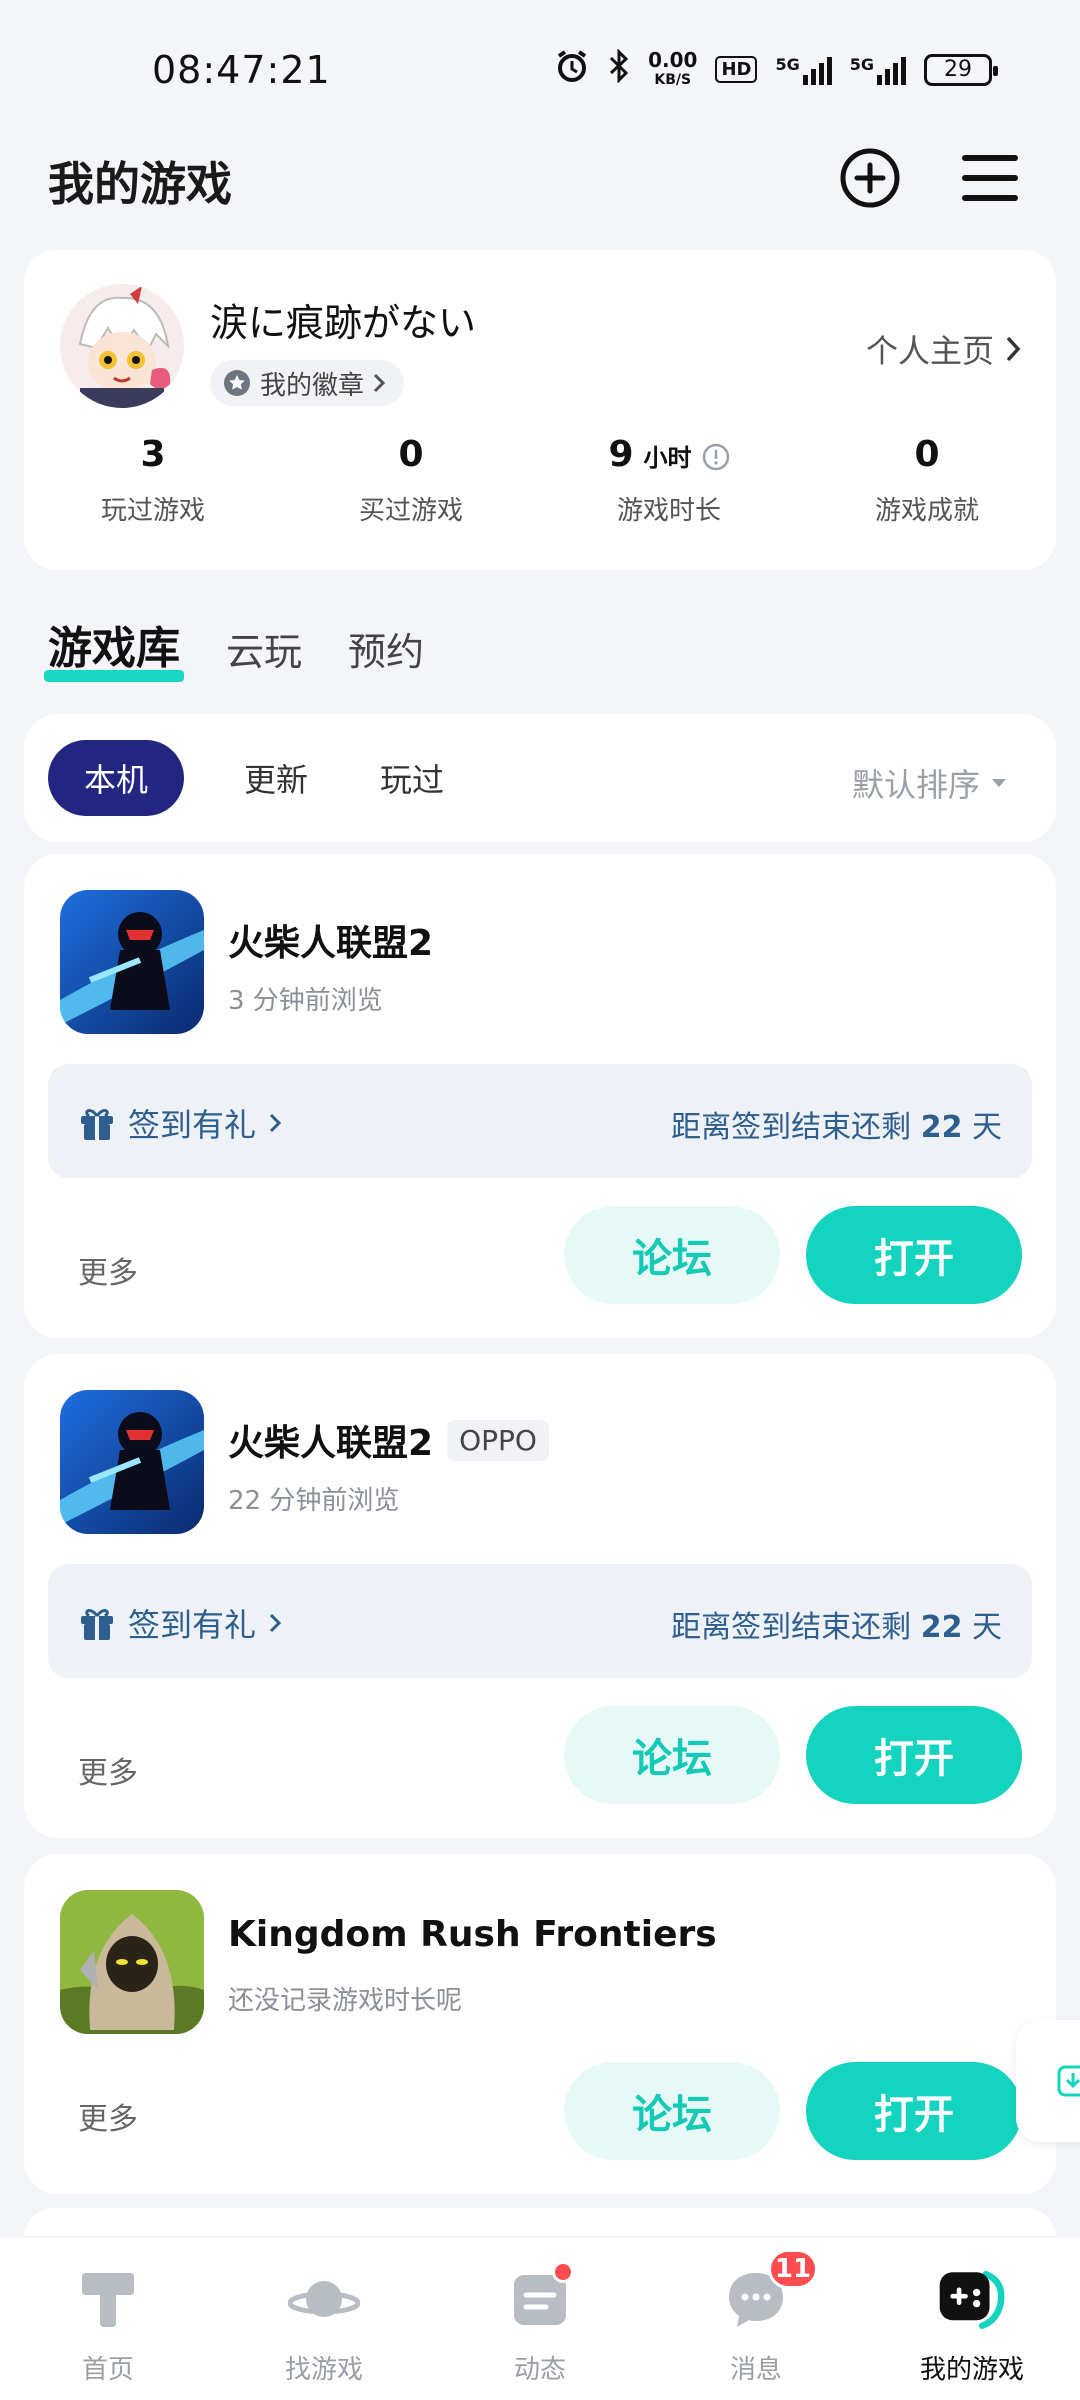 The height and width of the screenshot is (2400, 1080). I want to click on stat-label: 买过游戏, so click(410, 511).